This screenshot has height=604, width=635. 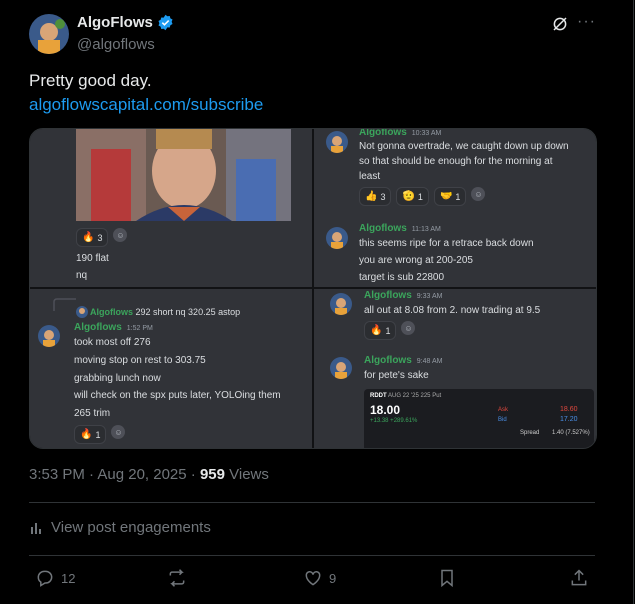 What do you see at coordinates (92, 258) in the screenshot?
I see `message-line: 190 flat` at bounding box center [92, 258].